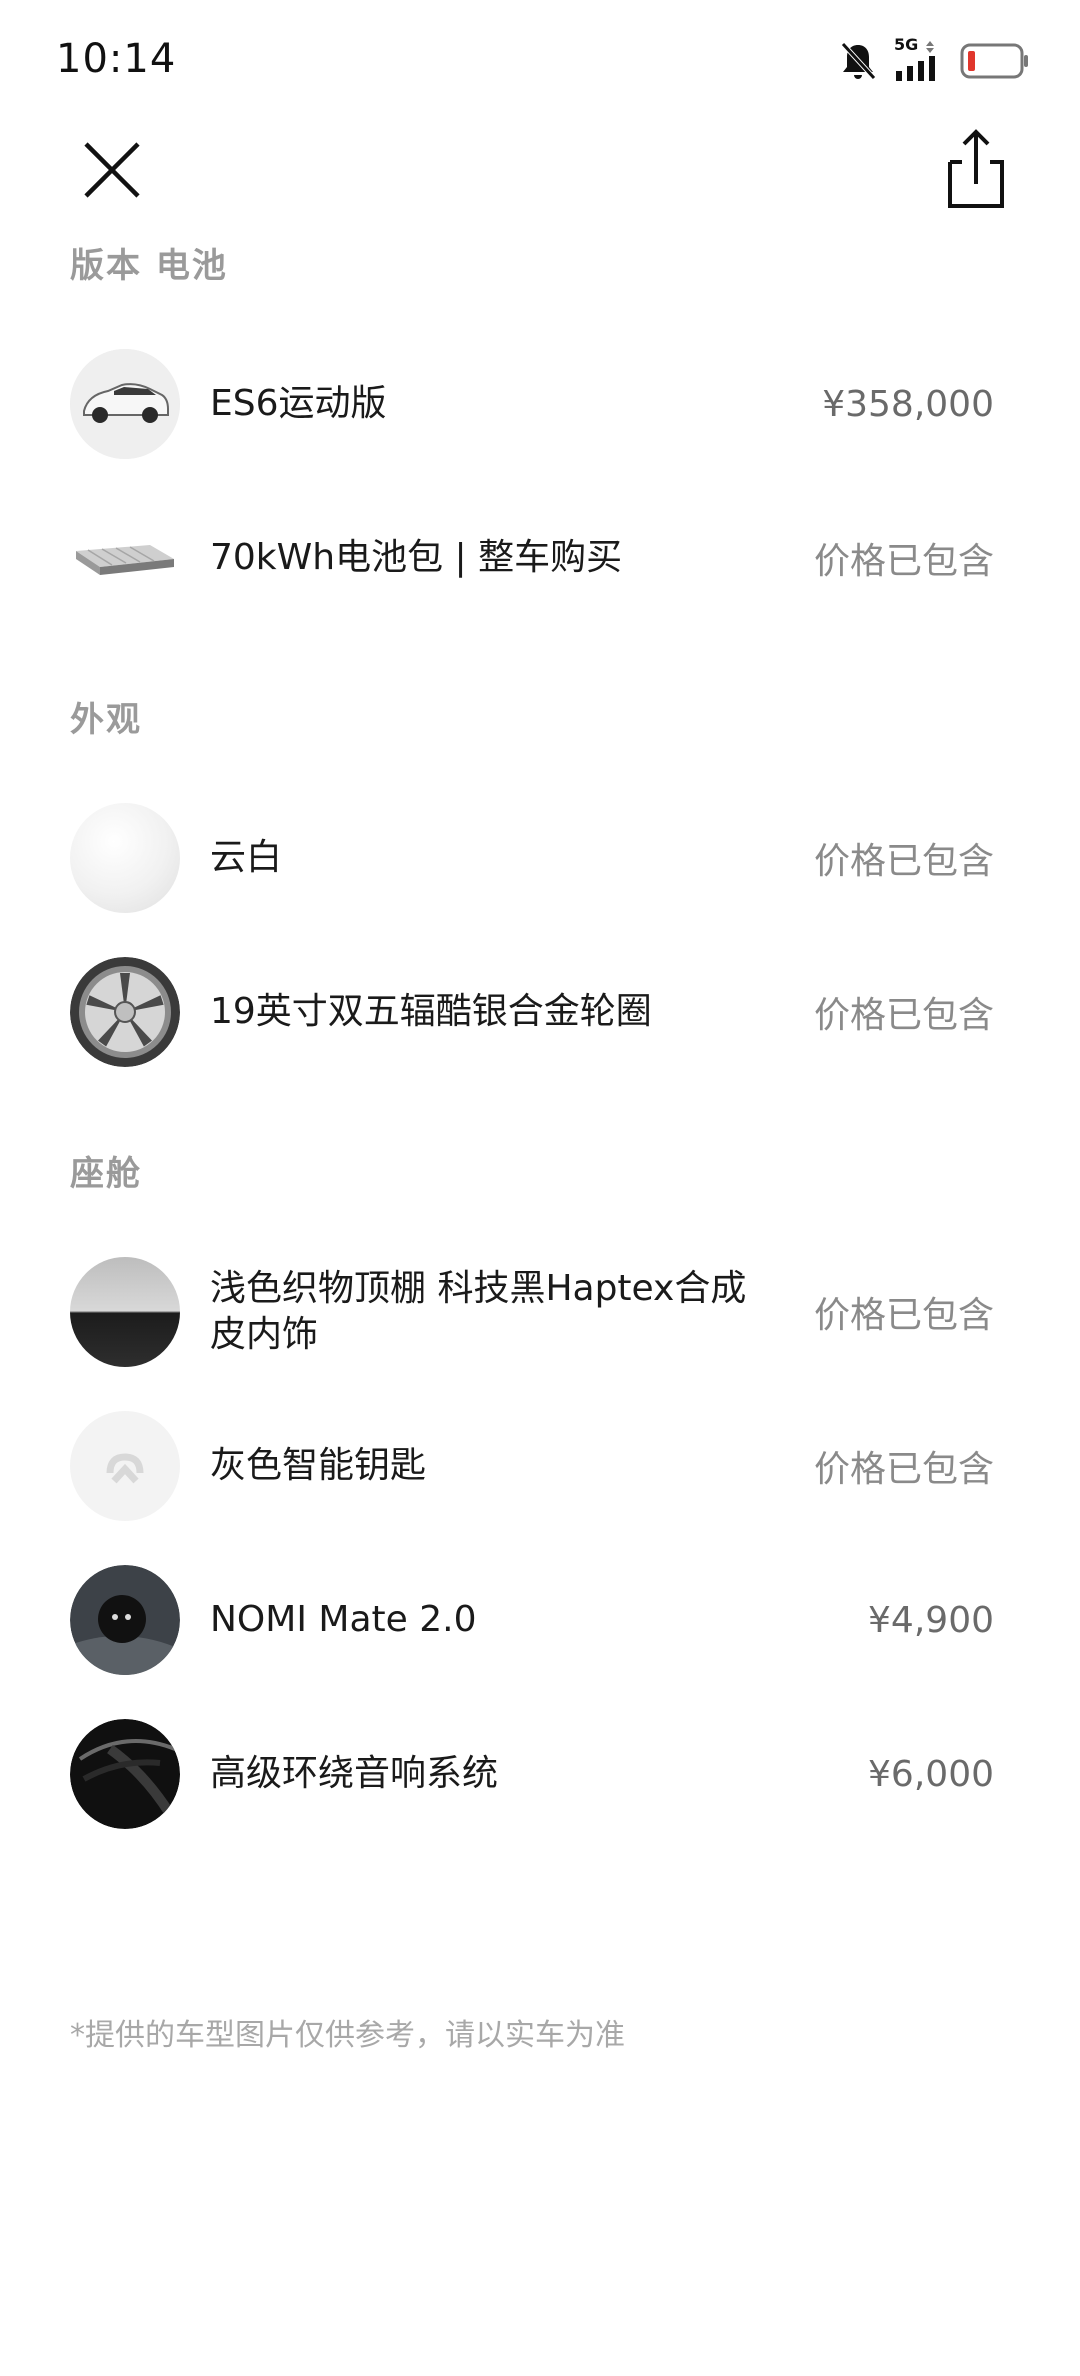 This screenshot has width=1080, height=2376. What do you see at coordinates (125, 1312) in the screenshot?
I see `interior-swatch-thumbnail` at bounding box center [125, 1312].